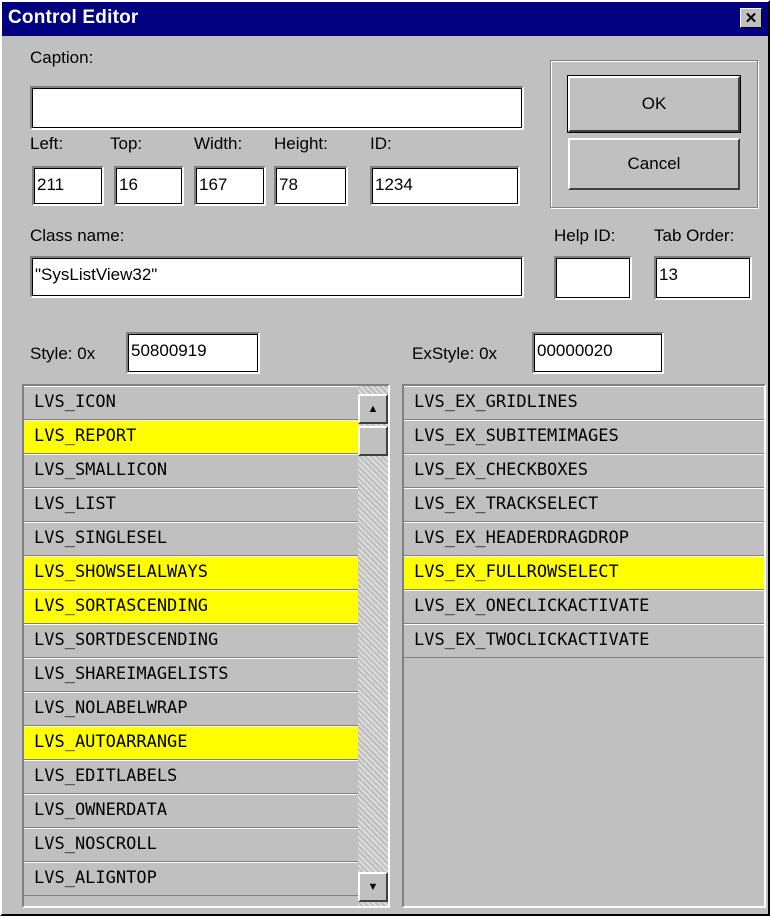 This screenshot has width=770, height=916. I want to click on caption-input, so click(277, 108).